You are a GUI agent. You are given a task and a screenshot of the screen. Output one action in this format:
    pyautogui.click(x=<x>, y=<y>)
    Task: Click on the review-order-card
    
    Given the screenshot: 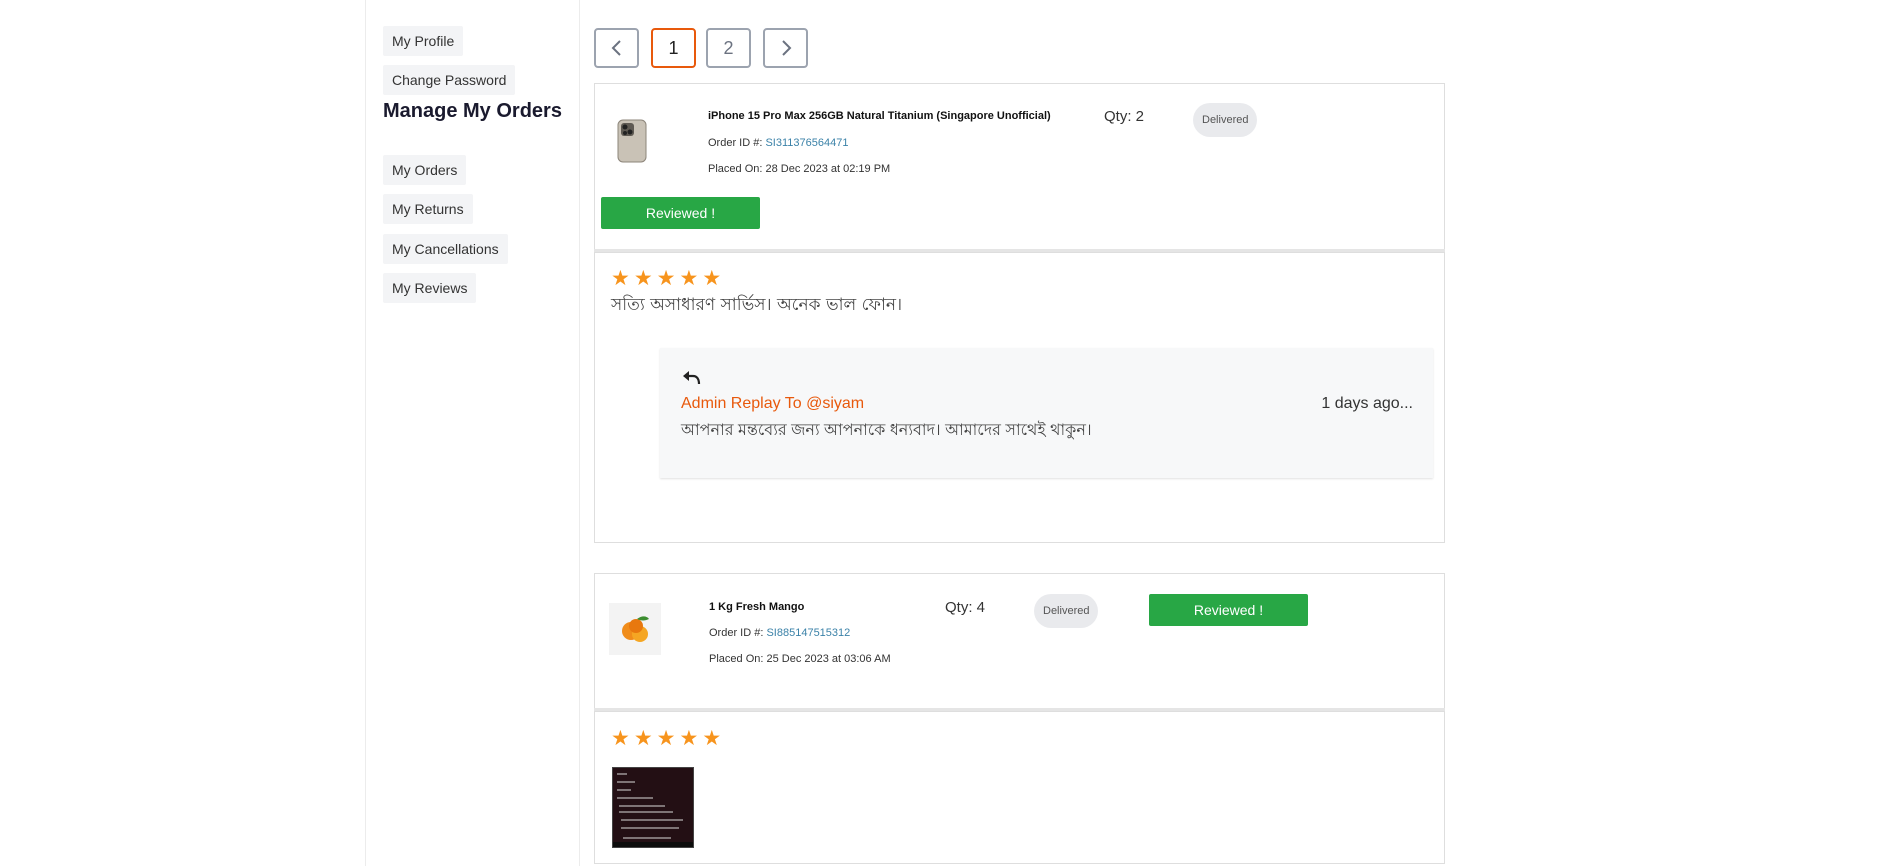 What is the action you would take?
    pyautogui.click(x=1019, y=641)
    